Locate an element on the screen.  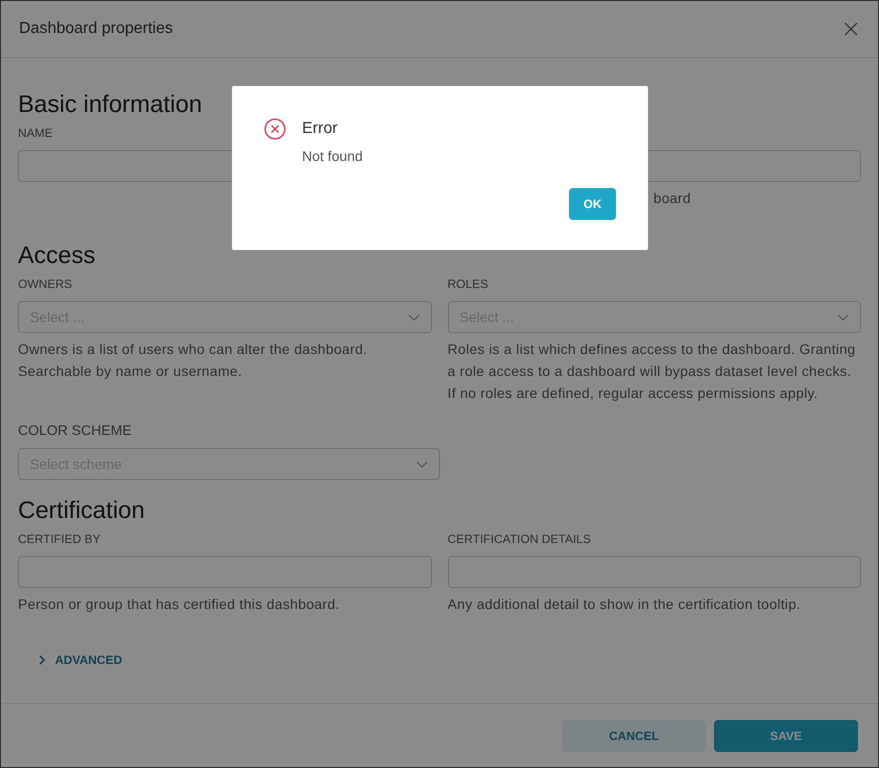
close-icon is located at coordinates (851, 29).